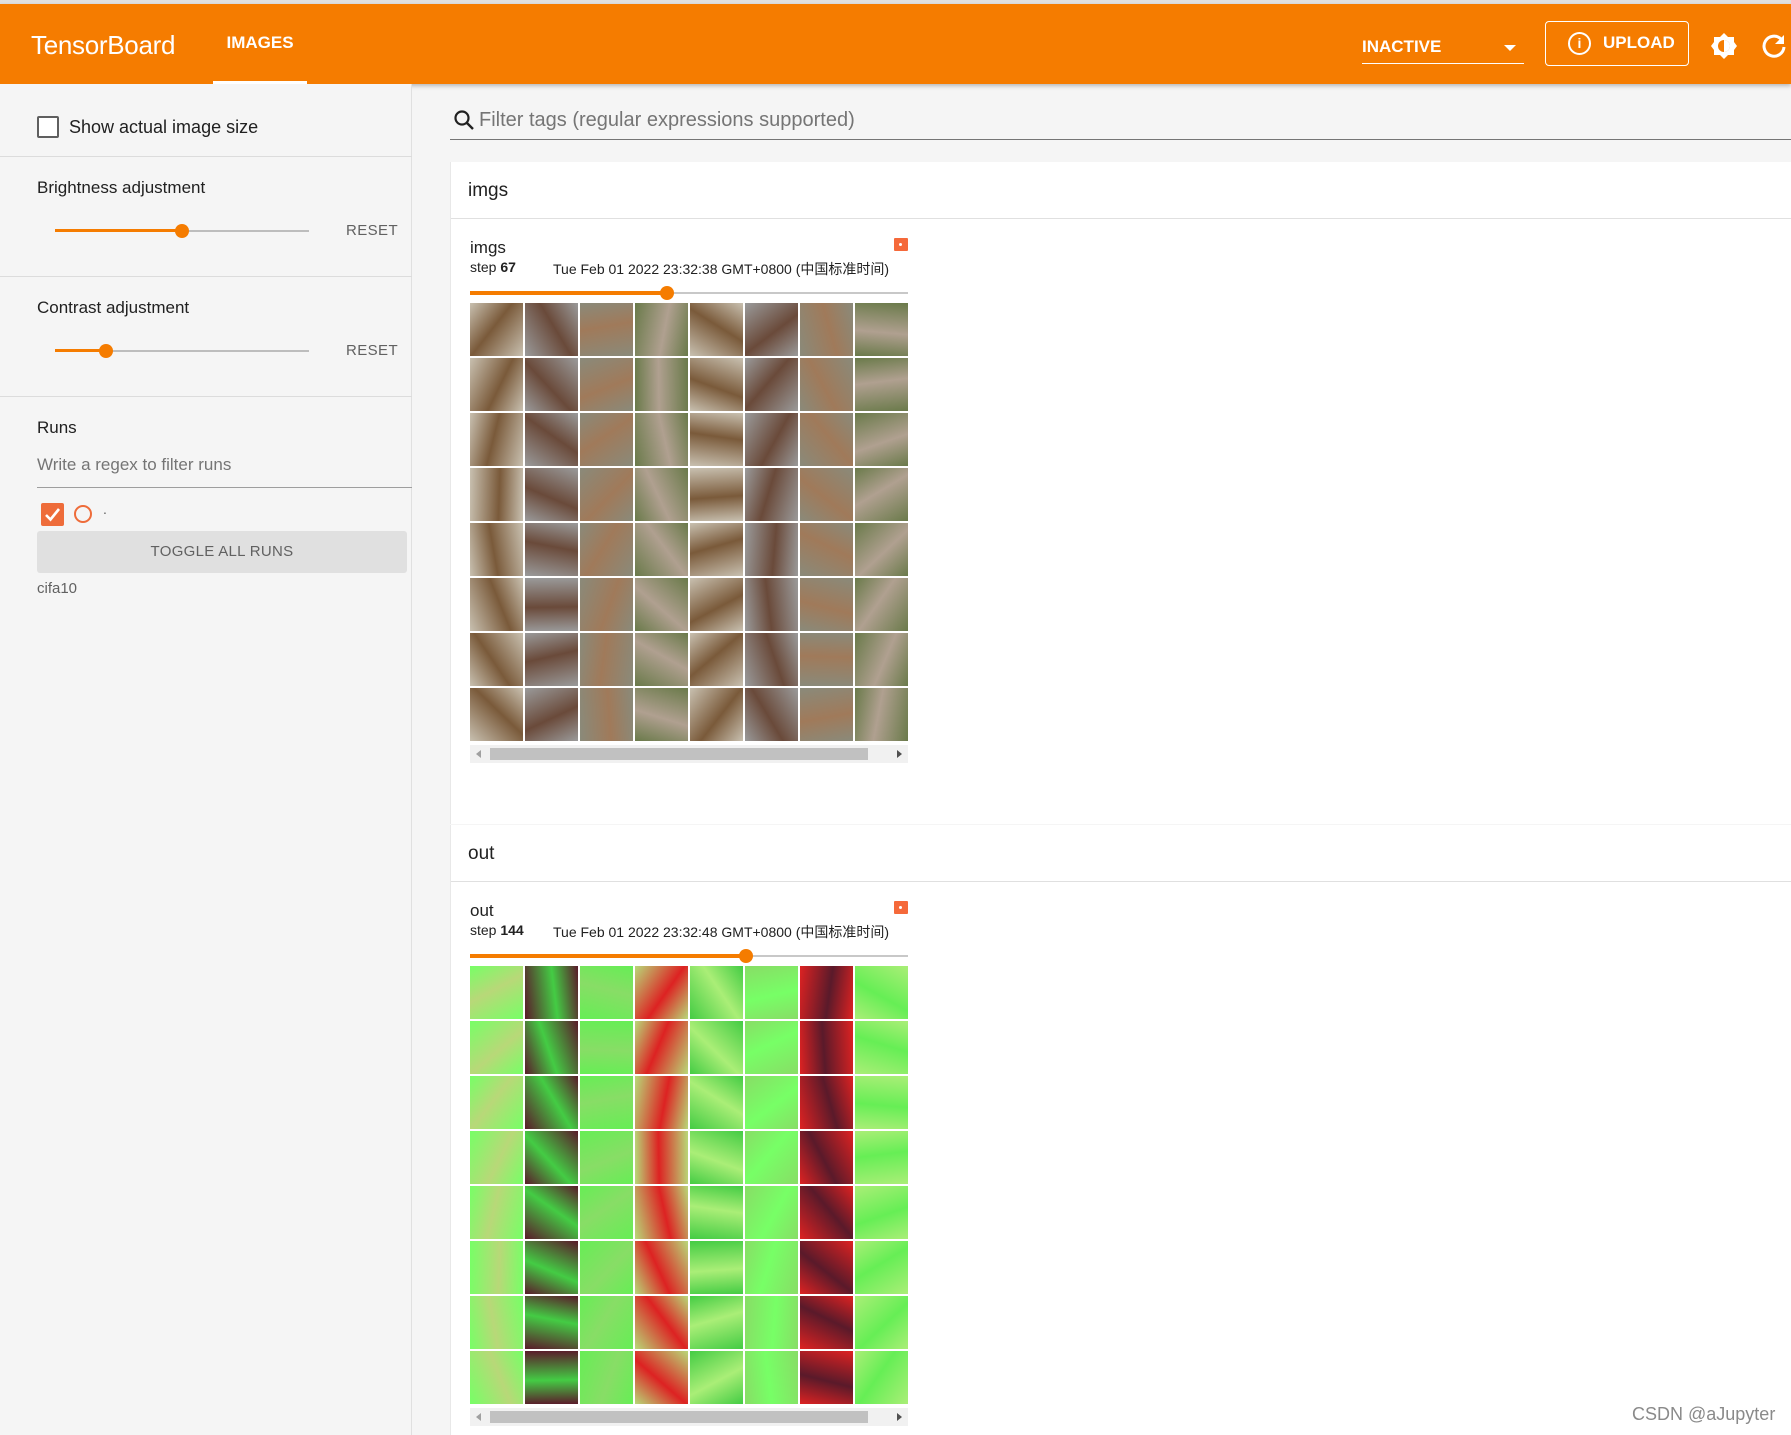 The image size is (1791, 1435). I want to click on sidebar-divider, so click(206, 276).